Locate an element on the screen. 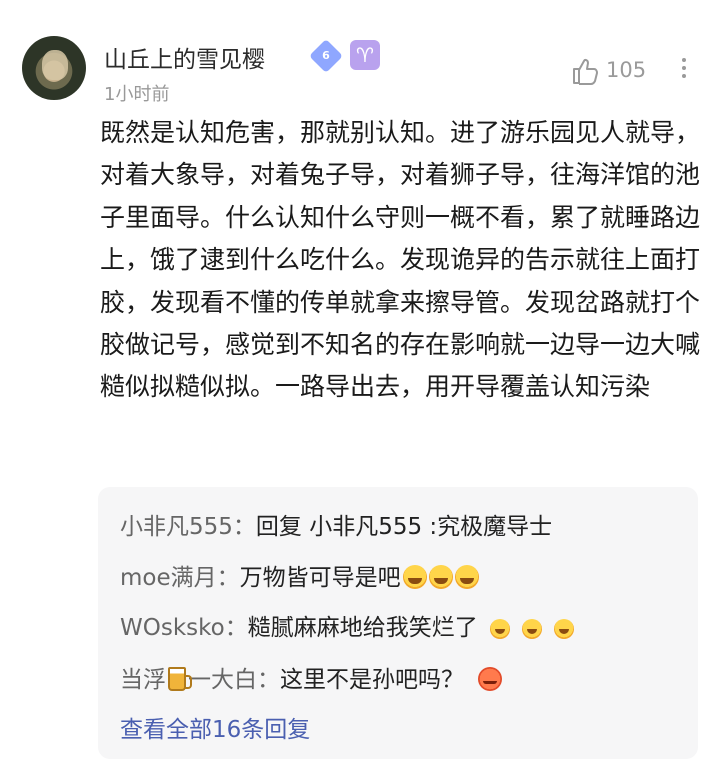  reply-author: 小非凡555： is located at coordinates (188, 527).